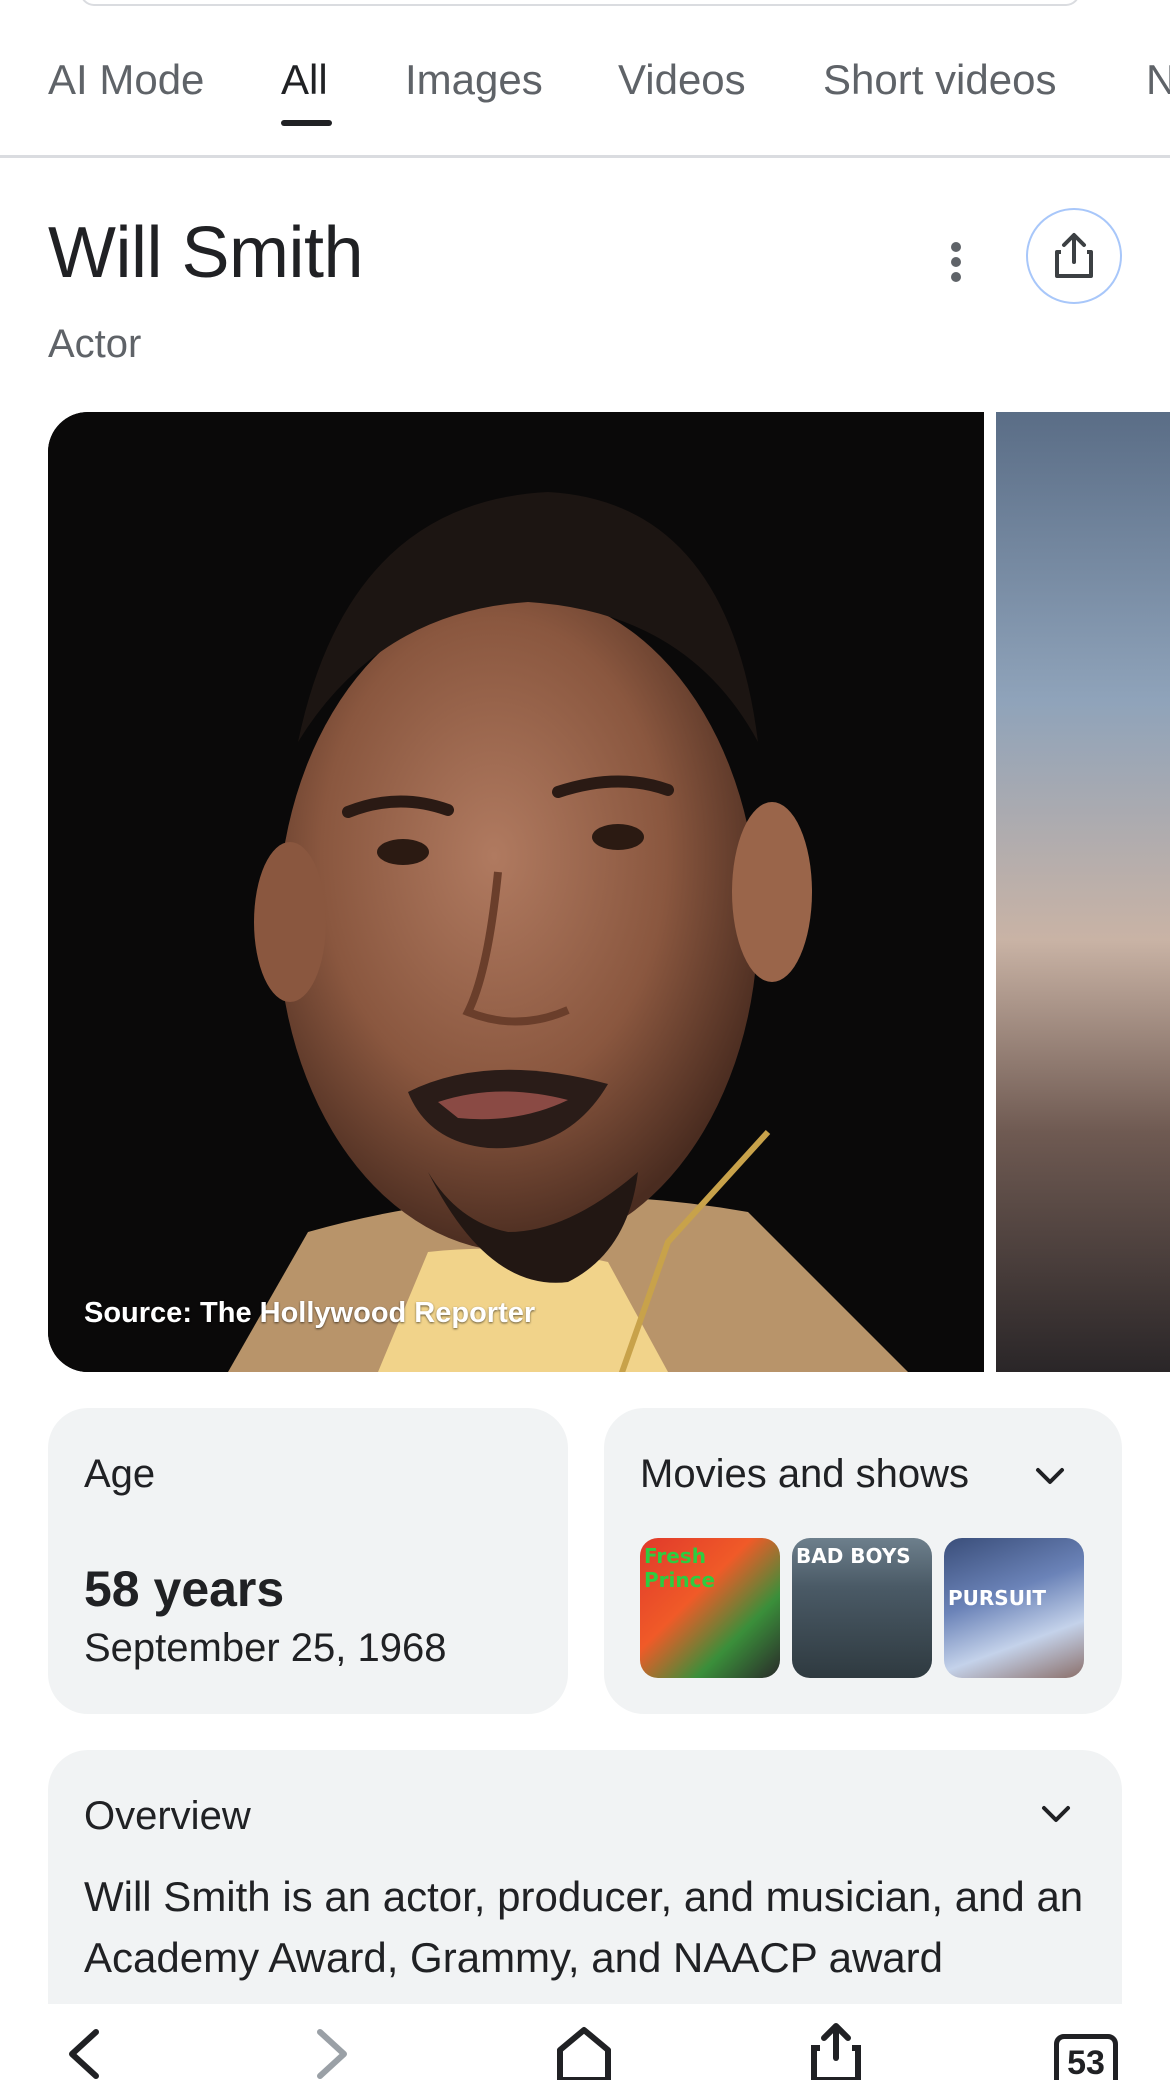 Image resolution: width=1170 pixels, height=2080 pixels. I want to click on search-tabs: AI Mode All Images Videos Short videos N, so click(585, 79).